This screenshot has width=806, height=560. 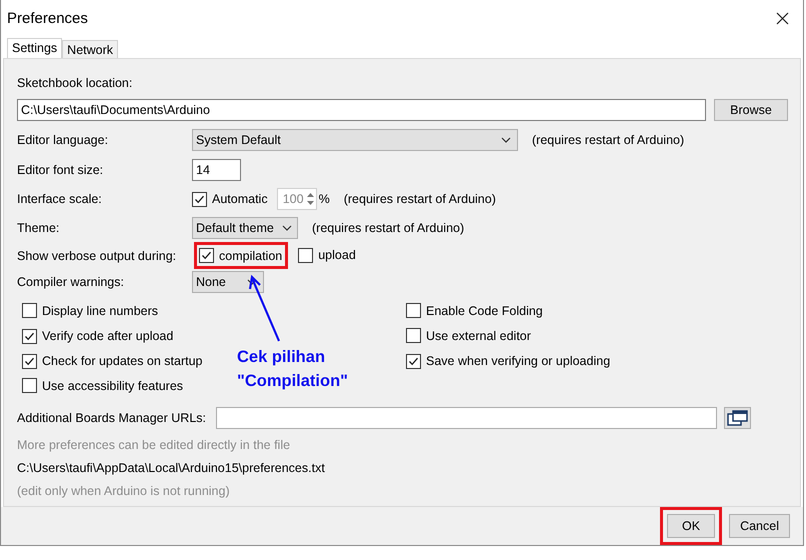 What do you see at coordinates (751, 109) in the screenshot?
I see `browse-button: Browse` at bounding box center [751, 109].